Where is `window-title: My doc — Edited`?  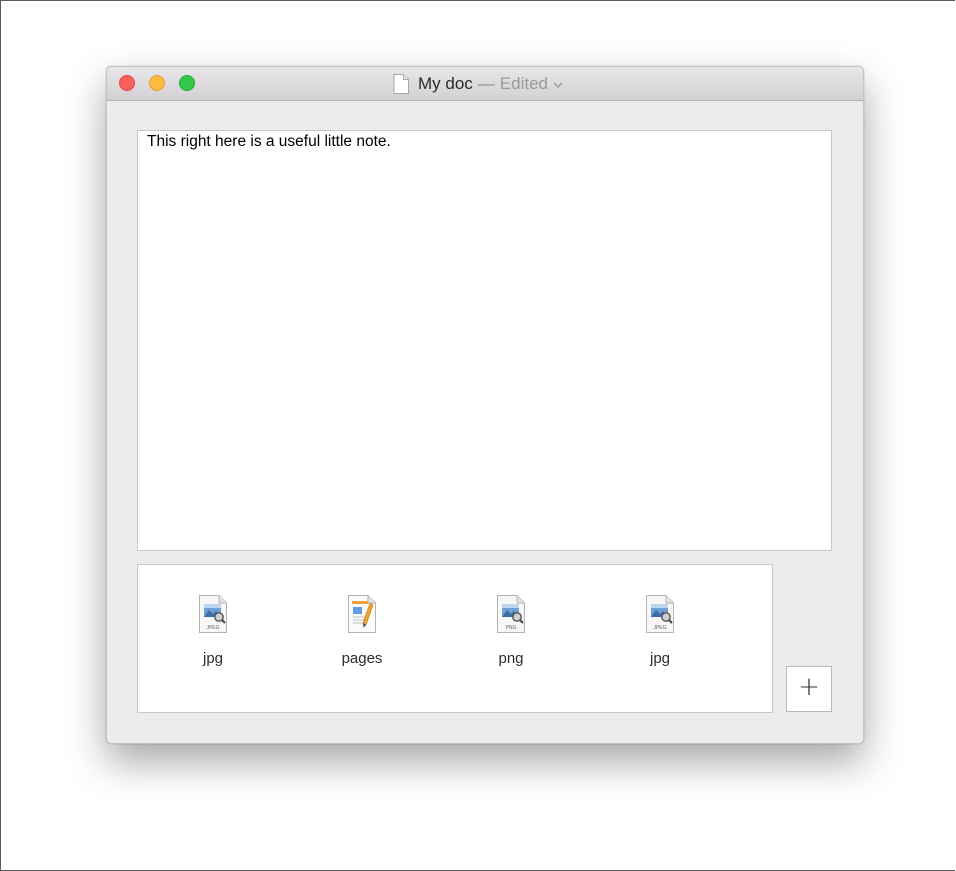 window-title: My doc — Edited is located at coordinates (478, 84).